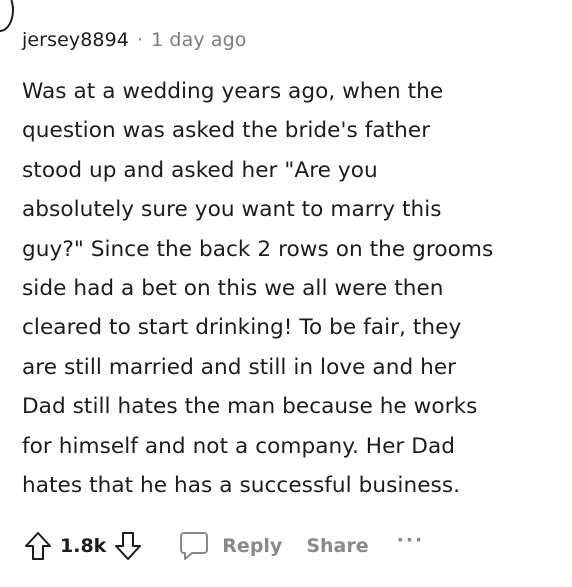  Describe the element at coordinates (337, 546) in the screenshot. I see `share-button: Share` at that location.